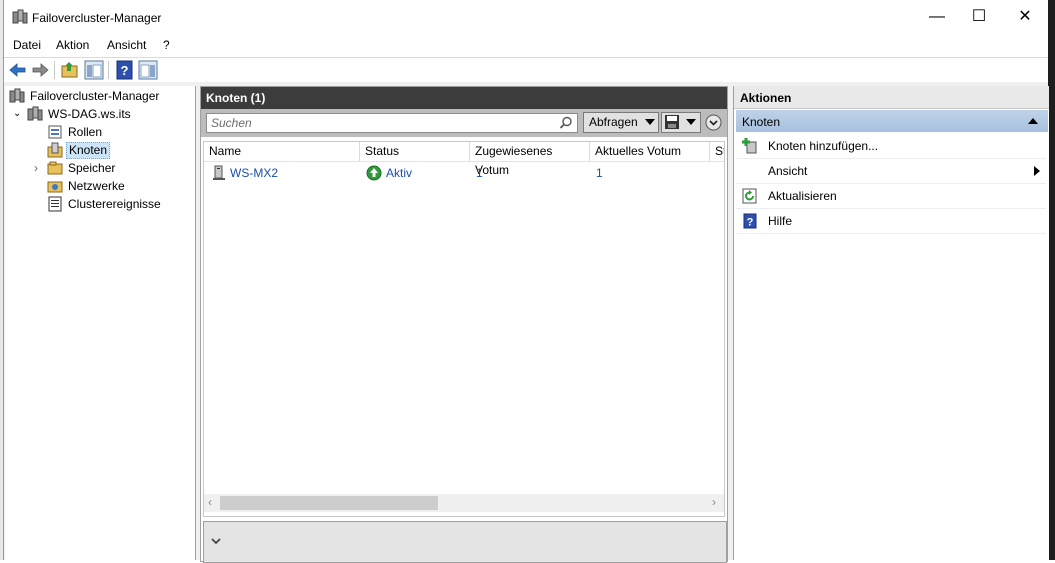 This screenshot has height=563, width=1055. What do you see at coordinates (713, 122) in the screenshot?
I see `expand-options-icon` at bounding box center [713, 122].